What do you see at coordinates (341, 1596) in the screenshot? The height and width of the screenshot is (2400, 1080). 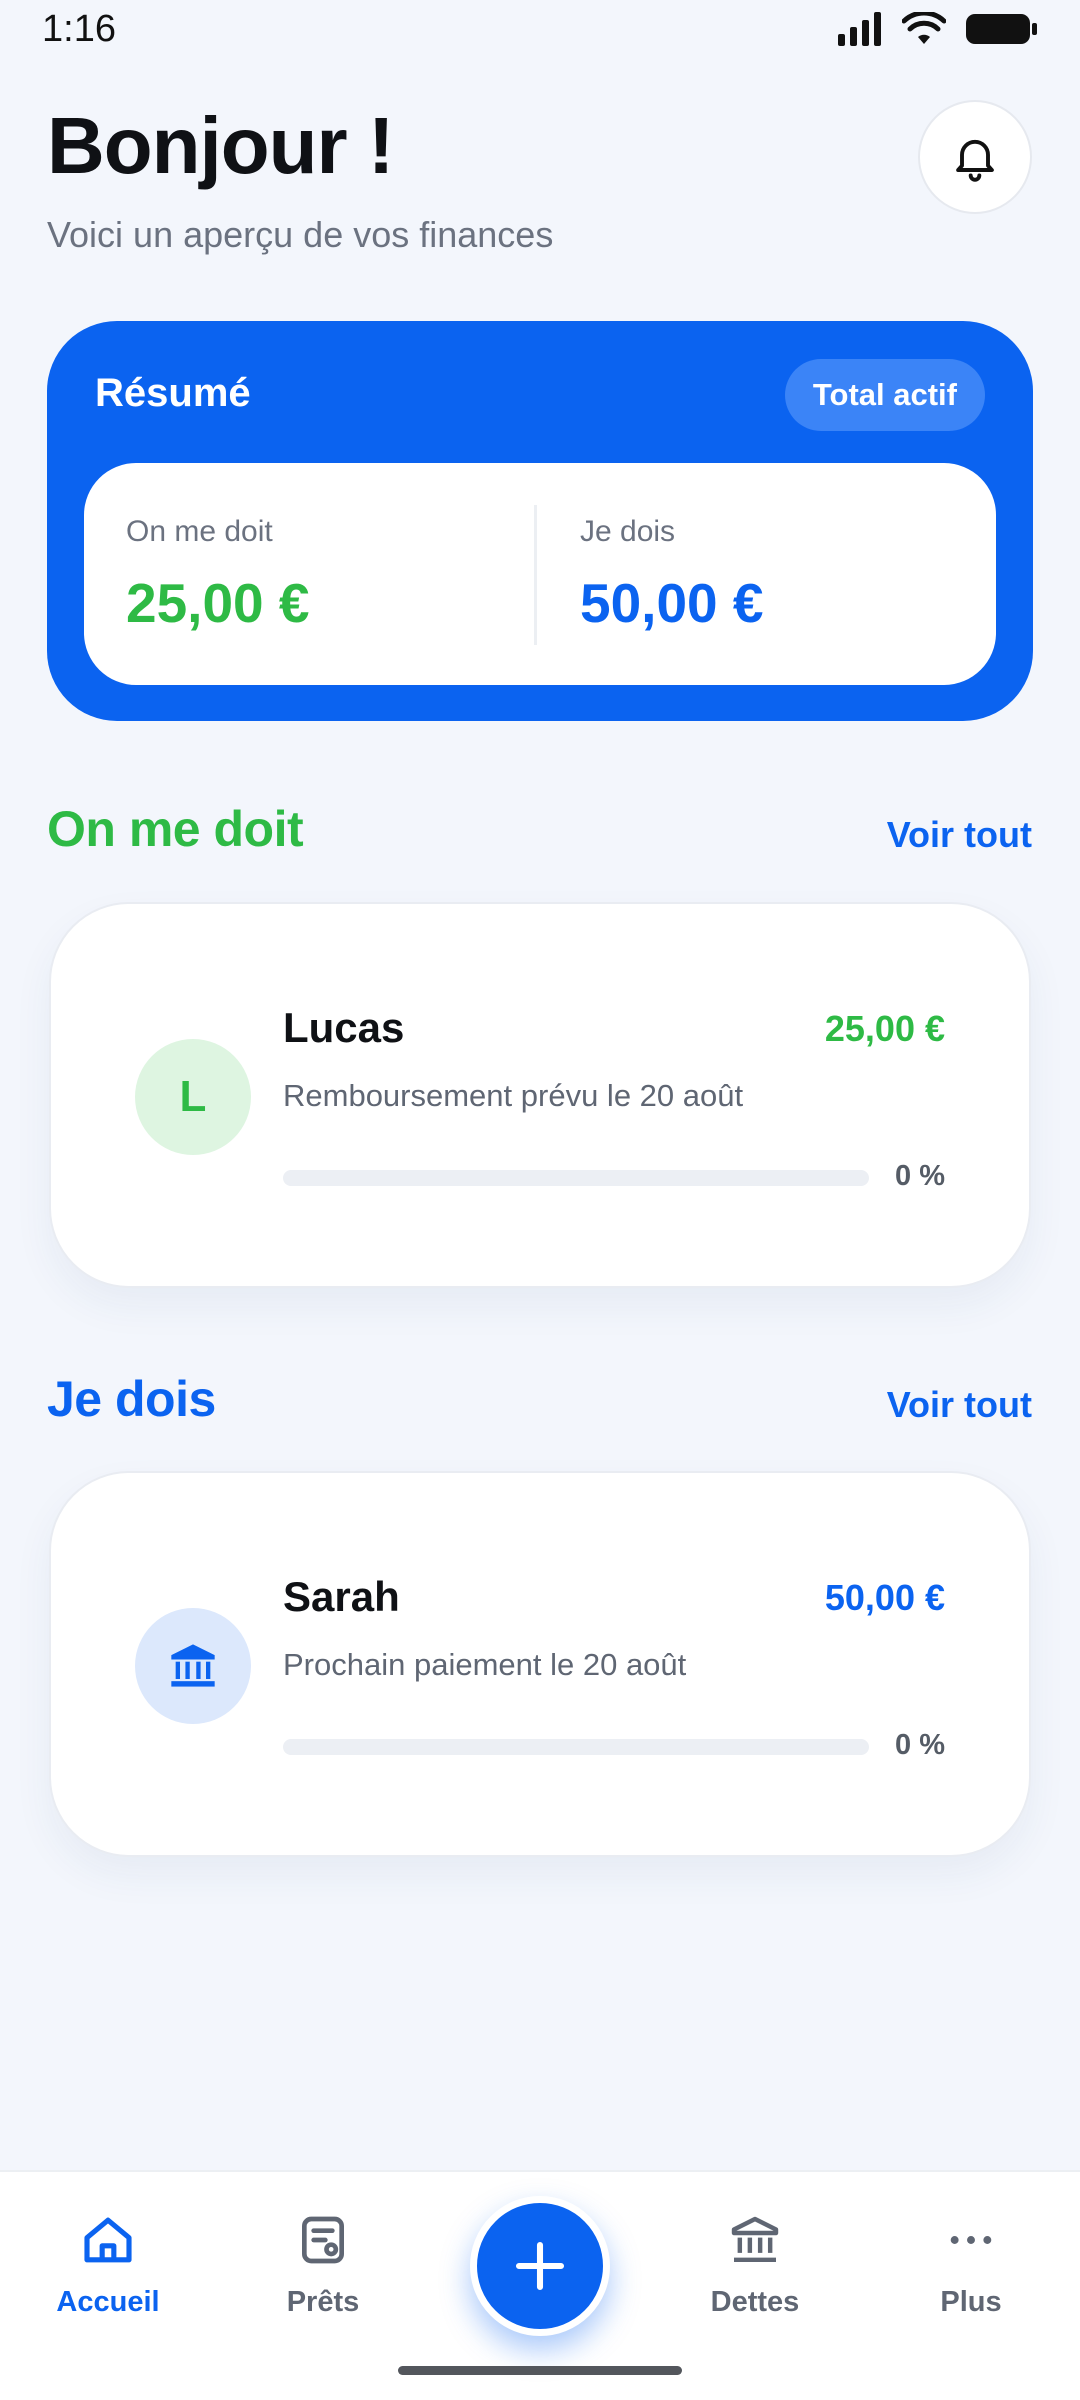 I see `item-name: Sarah` at bounding box center [341, 1596].